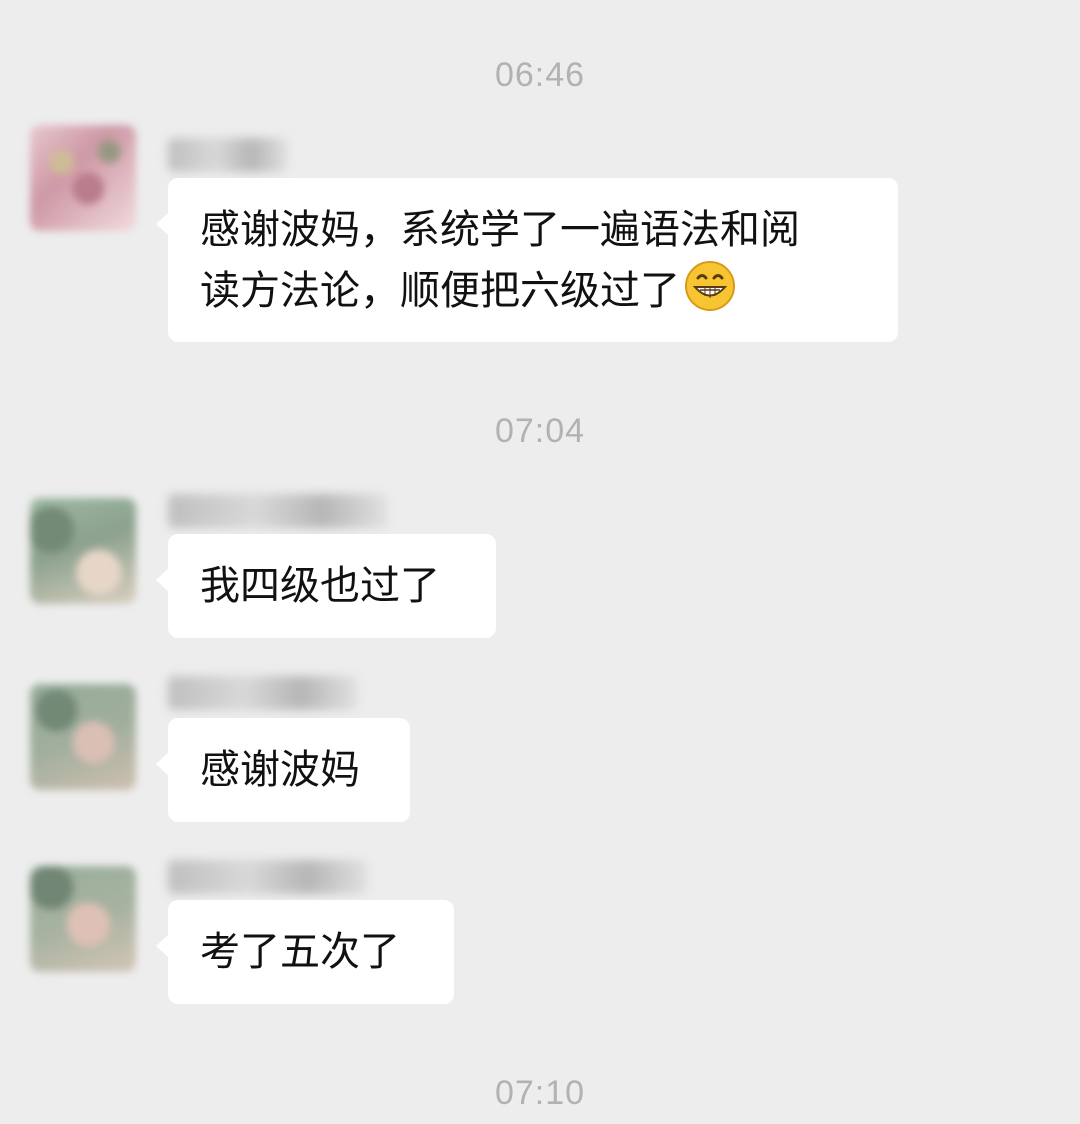 This screenshot has height=1124, width=1080. What do you see at coordinates (320, 586) in the screenshot?
I see `message-text: 我四级也过了` at bounding box center [320, 586].